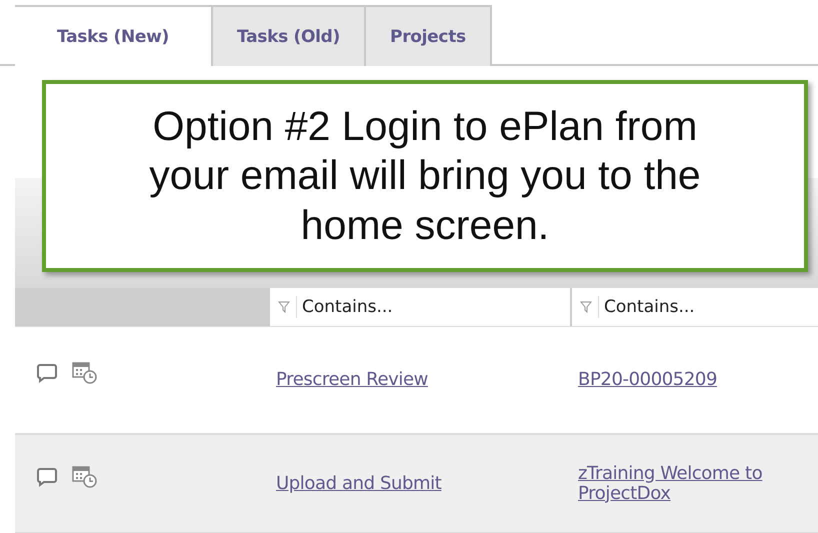 This screenshot has height=533, width=818. I want to click on tab: Projects, so click(428, 35).